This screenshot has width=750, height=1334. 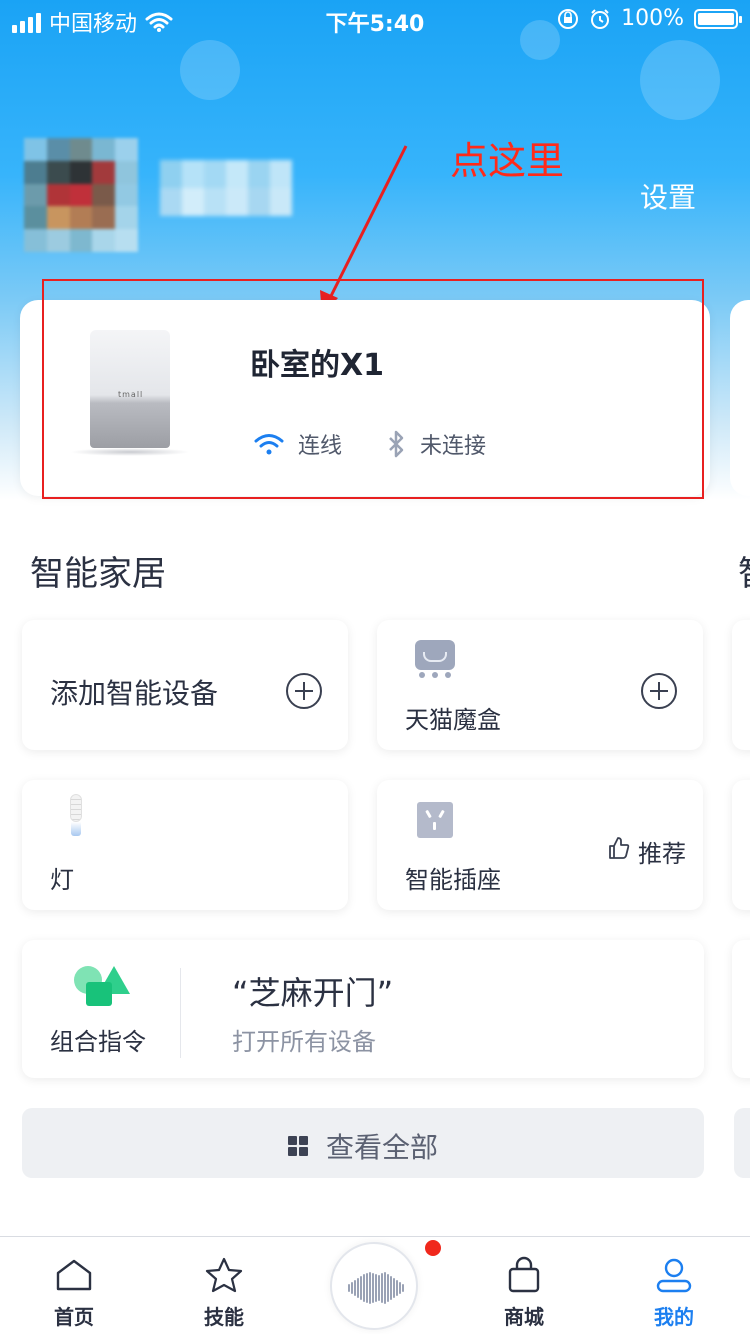 I want to click on tab-label-store: 商城, so click(x=524, y=1317).